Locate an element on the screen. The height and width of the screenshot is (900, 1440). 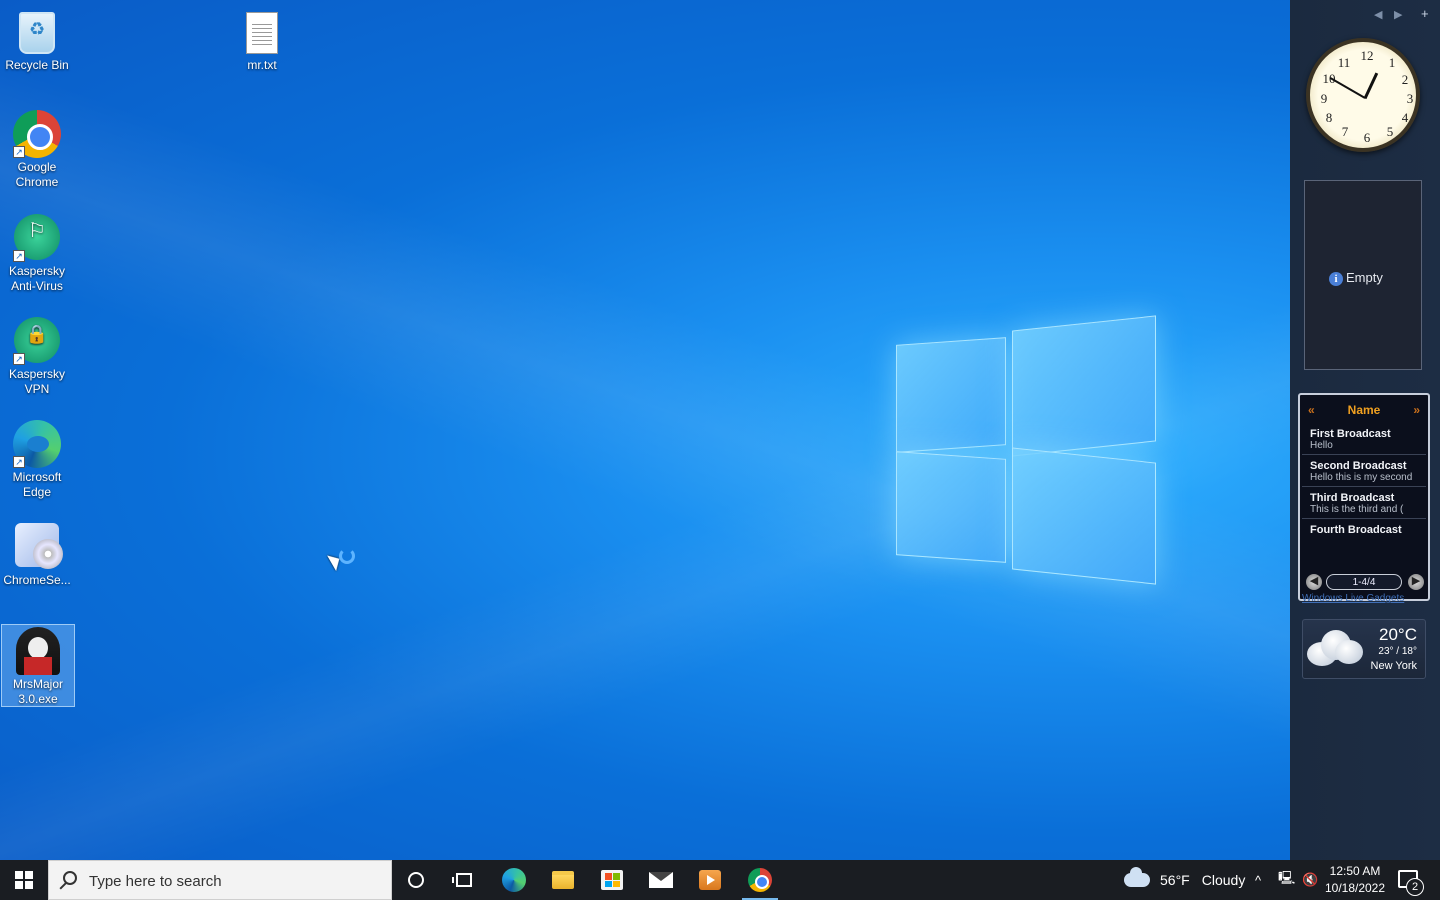
desktop-icon-label: Kaspersky Anti-Virus is located at coordinates (37, 278).